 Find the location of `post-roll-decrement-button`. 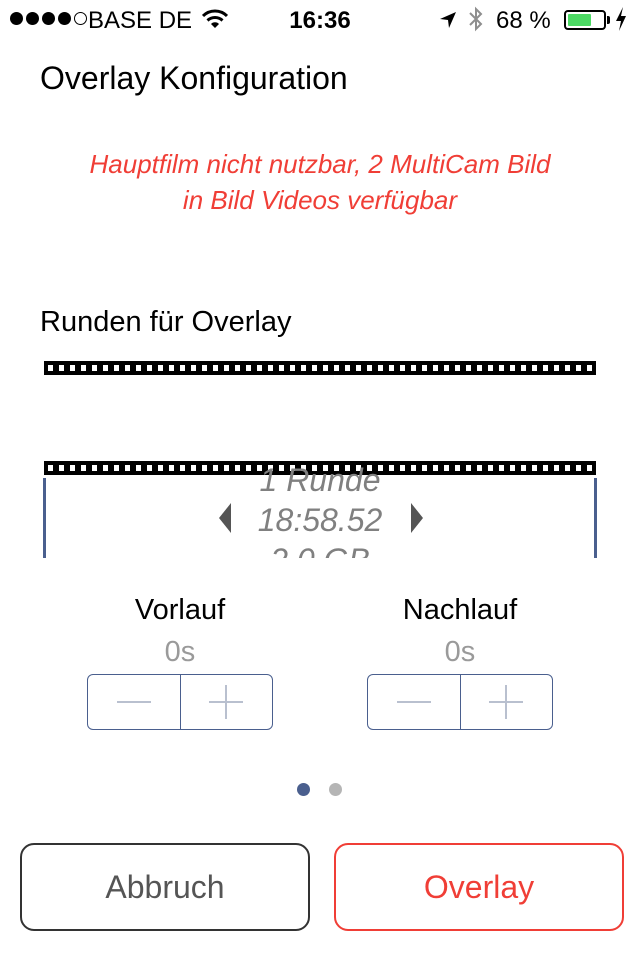

post-roll-decrement-button is located at coordinates (414, 702).